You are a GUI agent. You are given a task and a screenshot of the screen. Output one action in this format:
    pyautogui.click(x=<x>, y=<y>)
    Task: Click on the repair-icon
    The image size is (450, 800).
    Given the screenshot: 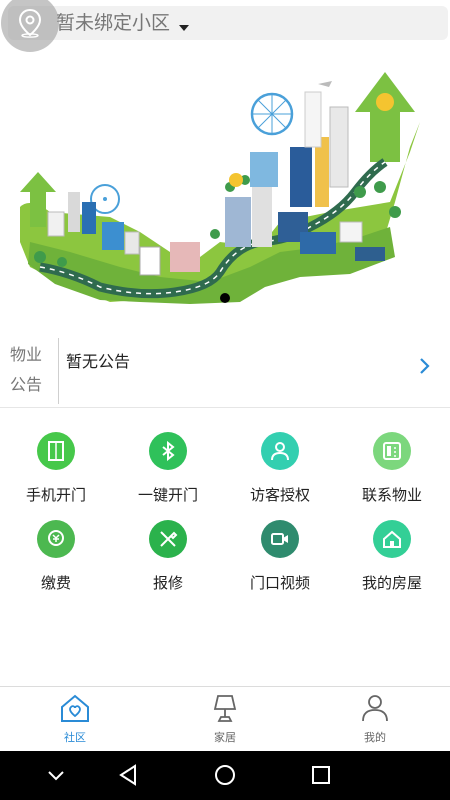 What is the action you would take?
    pyautogui.click(x=168, y=539)
    